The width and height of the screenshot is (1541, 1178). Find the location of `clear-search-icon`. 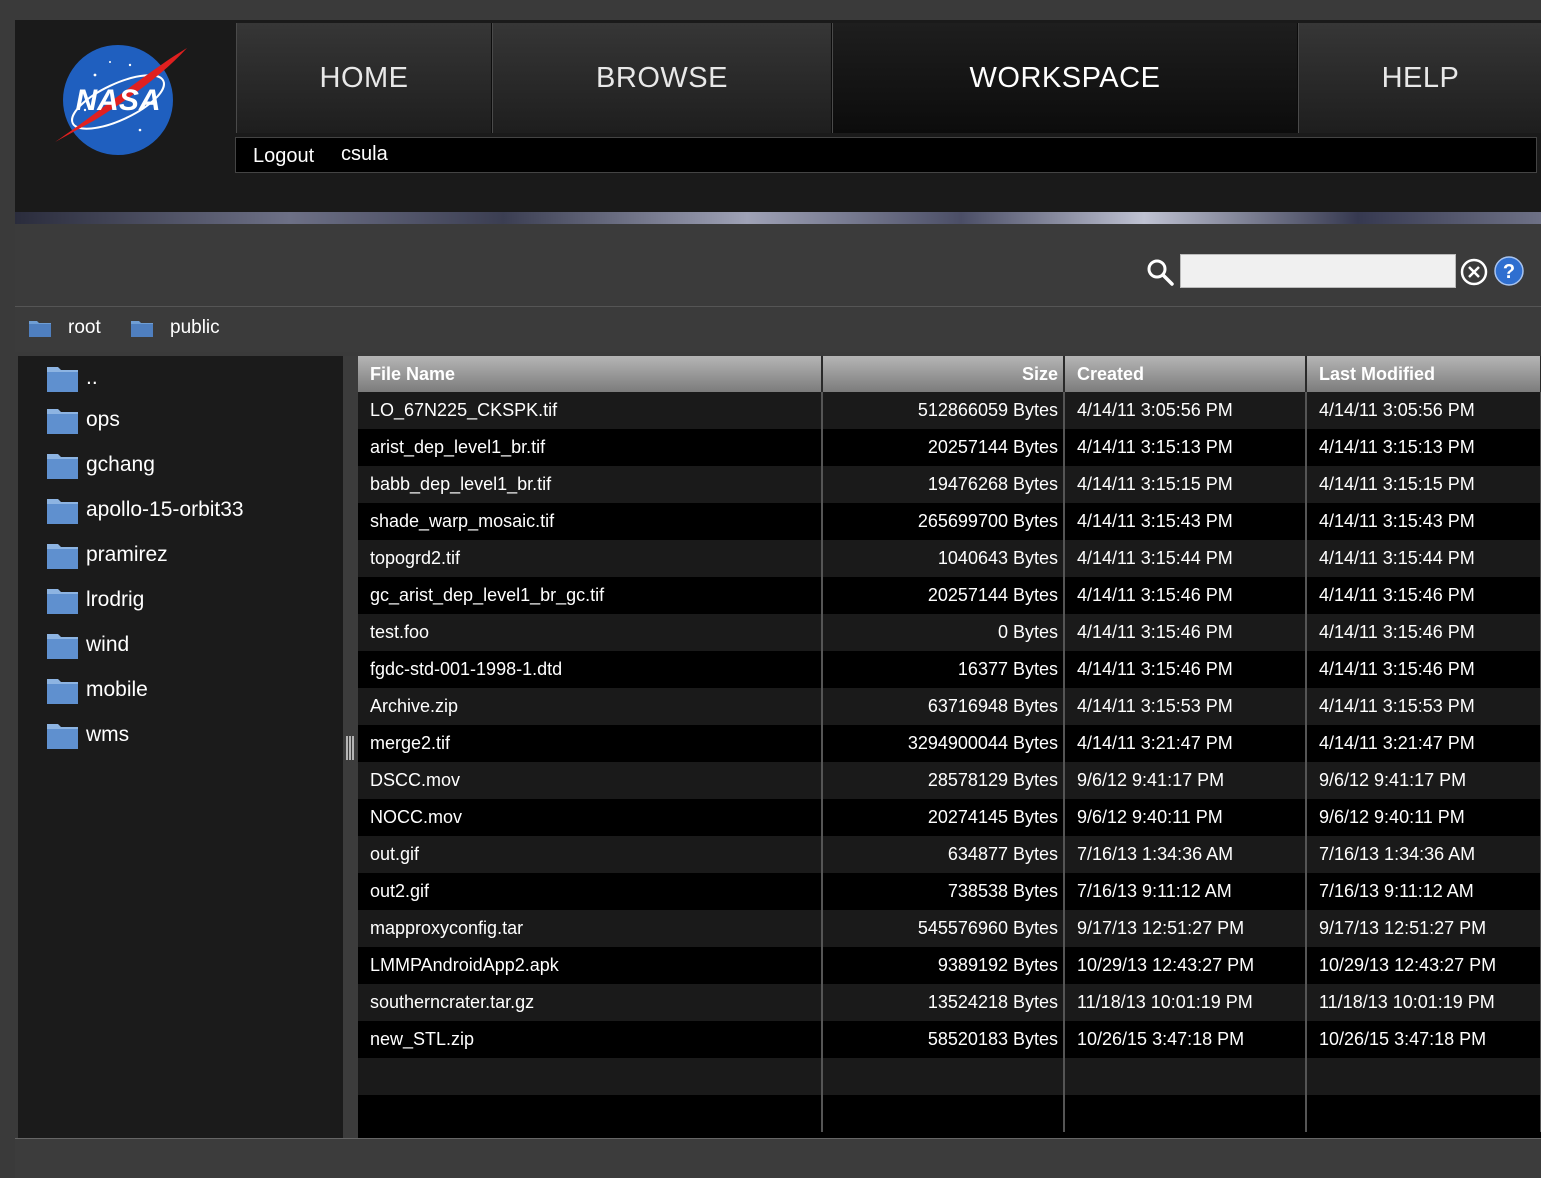

clear-search-icon is located at coordinates (1474, 272).